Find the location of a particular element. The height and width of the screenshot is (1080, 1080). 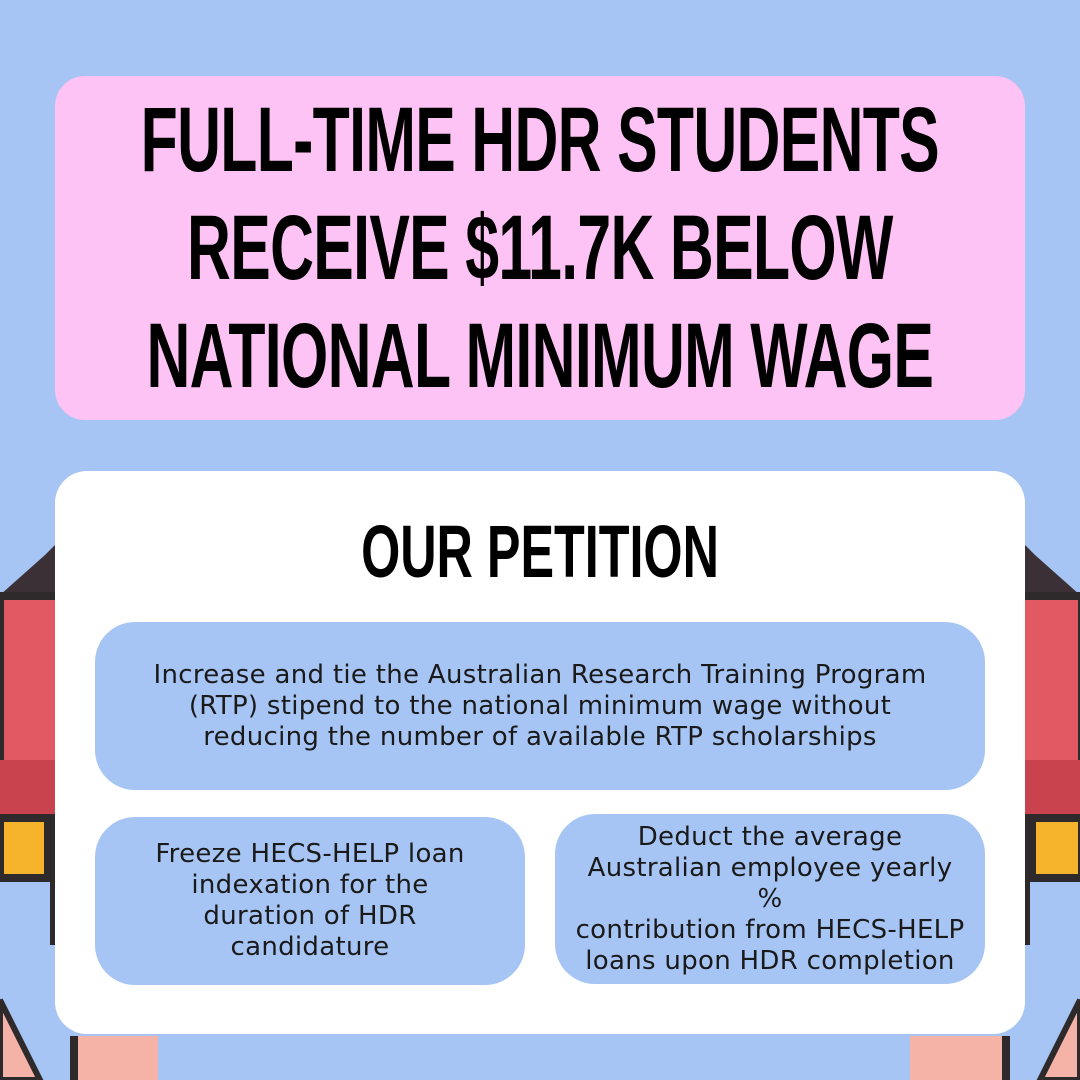

headline-line: RECEIVE $11.7K BELOW is located at coordinates (540, 248).